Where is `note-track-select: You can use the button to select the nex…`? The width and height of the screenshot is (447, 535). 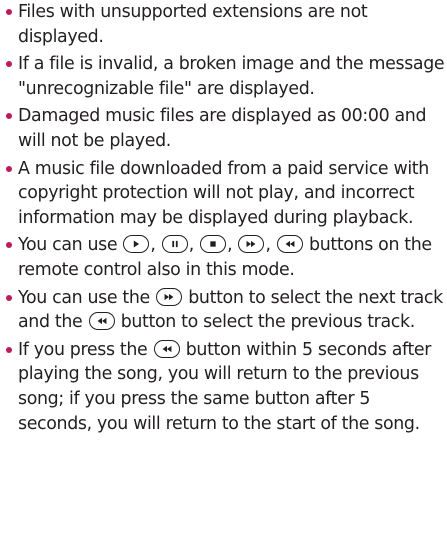 note-track-select: You can use the button to select the nex… is located at coordinates (225, 310).